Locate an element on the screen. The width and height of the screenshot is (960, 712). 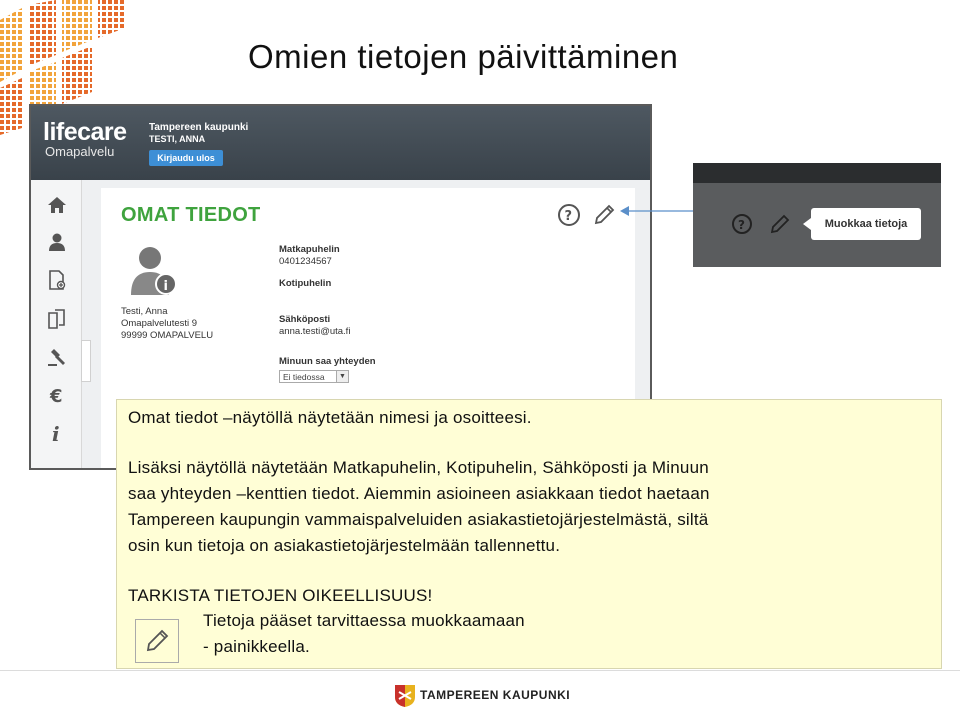
home-icon is located at coordinates (57, 205).